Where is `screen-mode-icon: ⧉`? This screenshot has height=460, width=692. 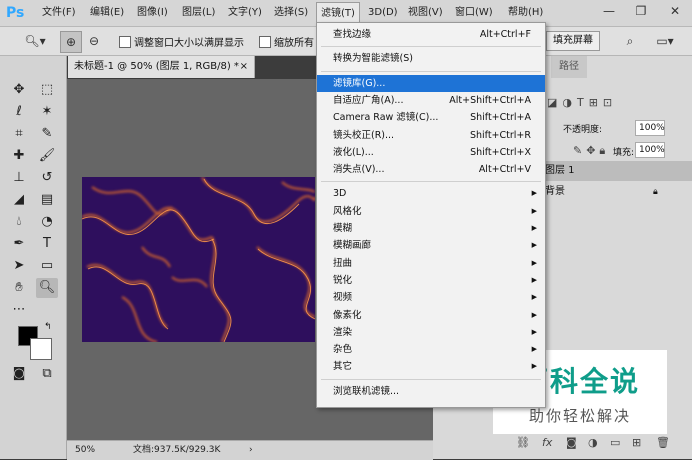
screen-mode-icon: ⧉ is located at coordinates (47, 374).